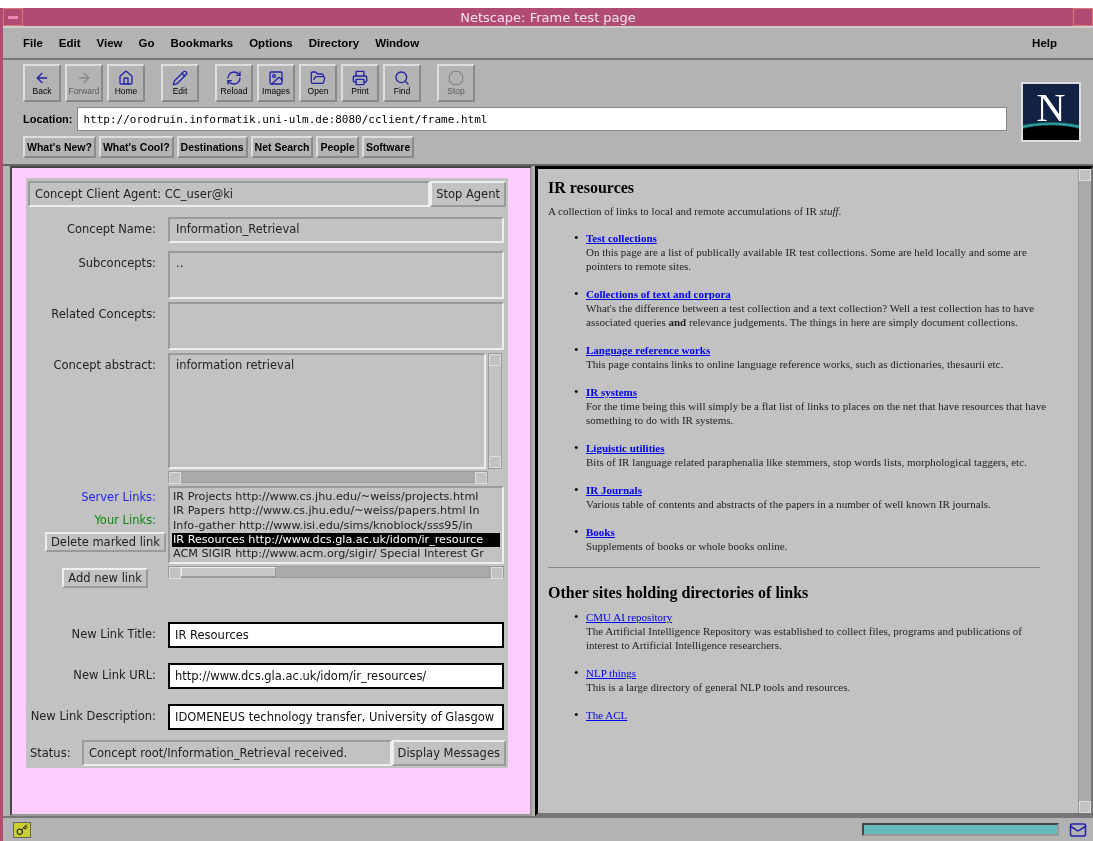  What do you see at coordinates (336, 326) in the screenshot?
I see `related-concepts-field` at bounding box center [336, 326].